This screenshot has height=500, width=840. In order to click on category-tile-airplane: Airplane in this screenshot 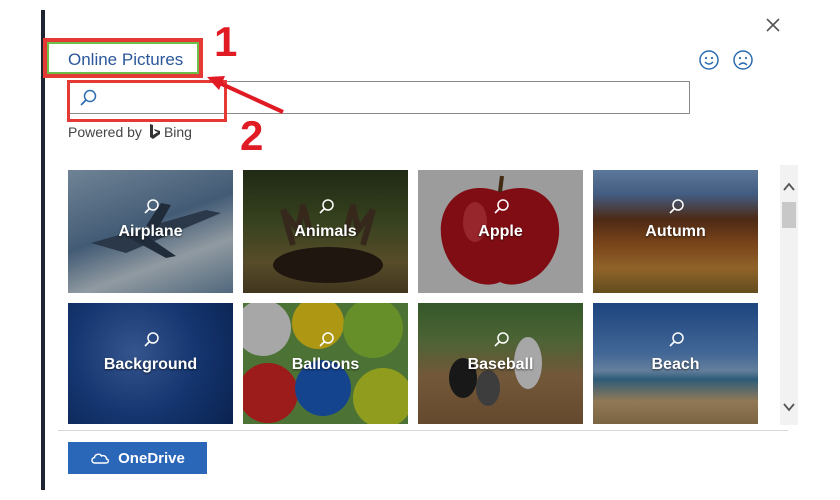, I will do `click(150, 231)`.